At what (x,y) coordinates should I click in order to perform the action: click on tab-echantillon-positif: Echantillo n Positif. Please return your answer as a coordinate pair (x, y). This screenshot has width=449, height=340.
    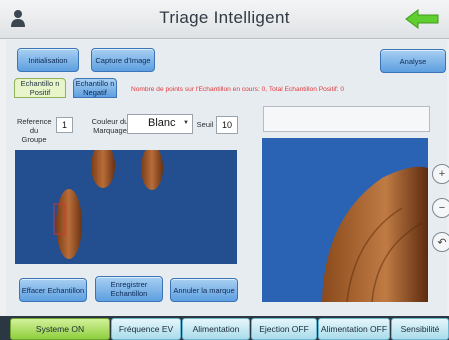
    Looking at the image, I should click on (40, 88).